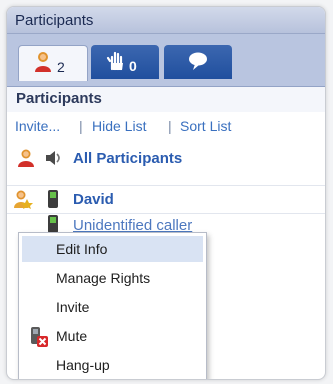 The width and height of the screenshot is (333, 384). What do you see at coordinates (133, 66) in the screenshot?
I see `raised-hands-count: 0` at bounding box center [133, 66].